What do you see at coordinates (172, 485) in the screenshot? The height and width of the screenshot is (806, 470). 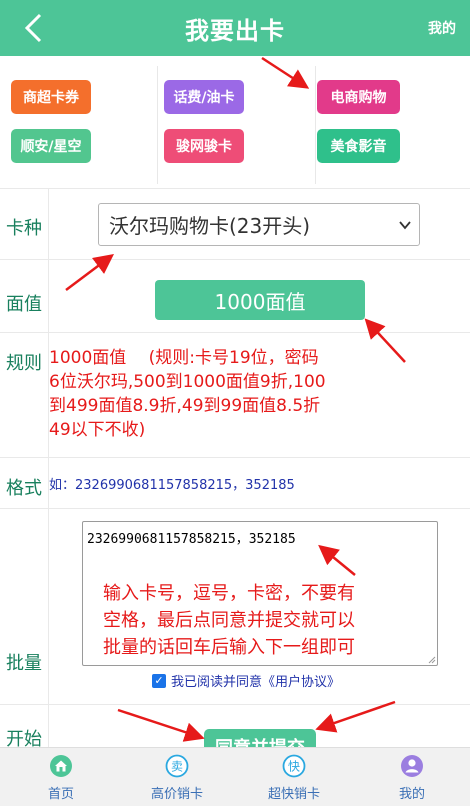 I see `format-example: 如：2326990681157858215，352185` at bounding box center [172, 485].